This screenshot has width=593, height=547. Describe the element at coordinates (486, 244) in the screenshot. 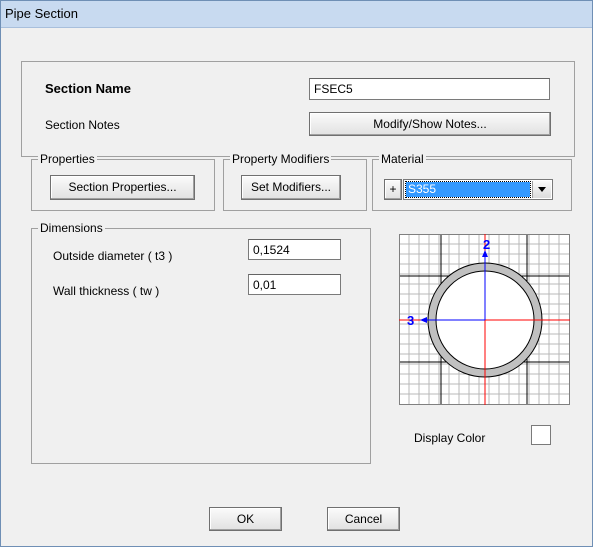

I see `axis-2-label: 2` at that location.